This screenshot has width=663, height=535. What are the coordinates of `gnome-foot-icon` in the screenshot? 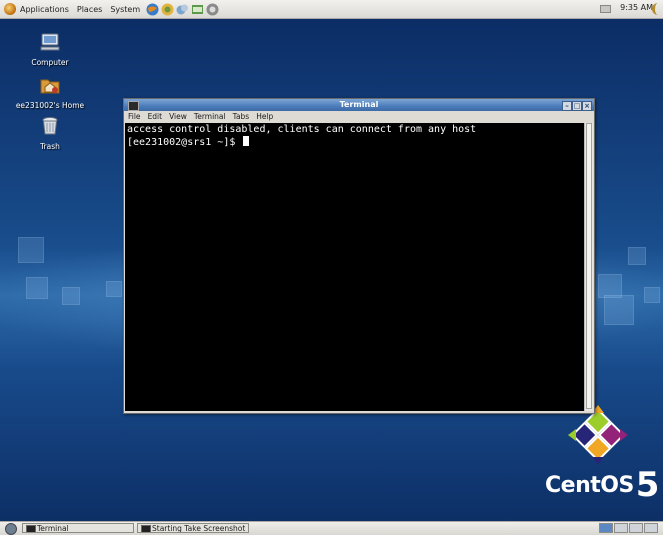 It's located at (10, 9).